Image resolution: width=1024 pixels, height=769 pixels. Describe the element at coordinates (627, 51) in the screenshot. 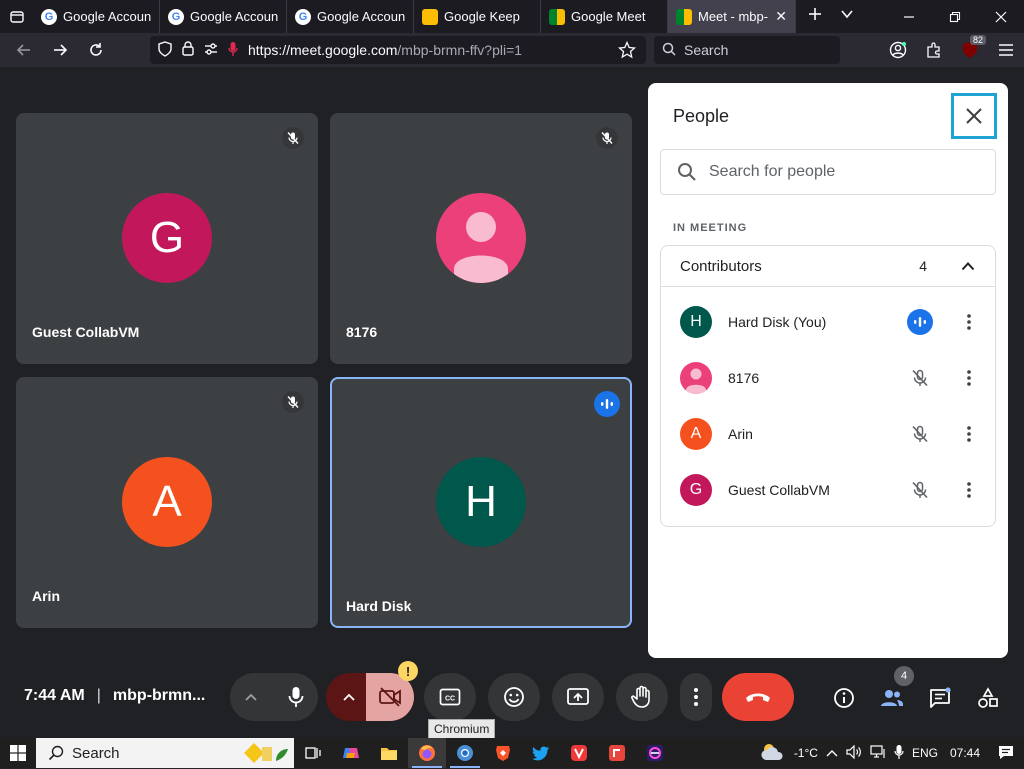

I see `bookmark-star-icon` at that location.